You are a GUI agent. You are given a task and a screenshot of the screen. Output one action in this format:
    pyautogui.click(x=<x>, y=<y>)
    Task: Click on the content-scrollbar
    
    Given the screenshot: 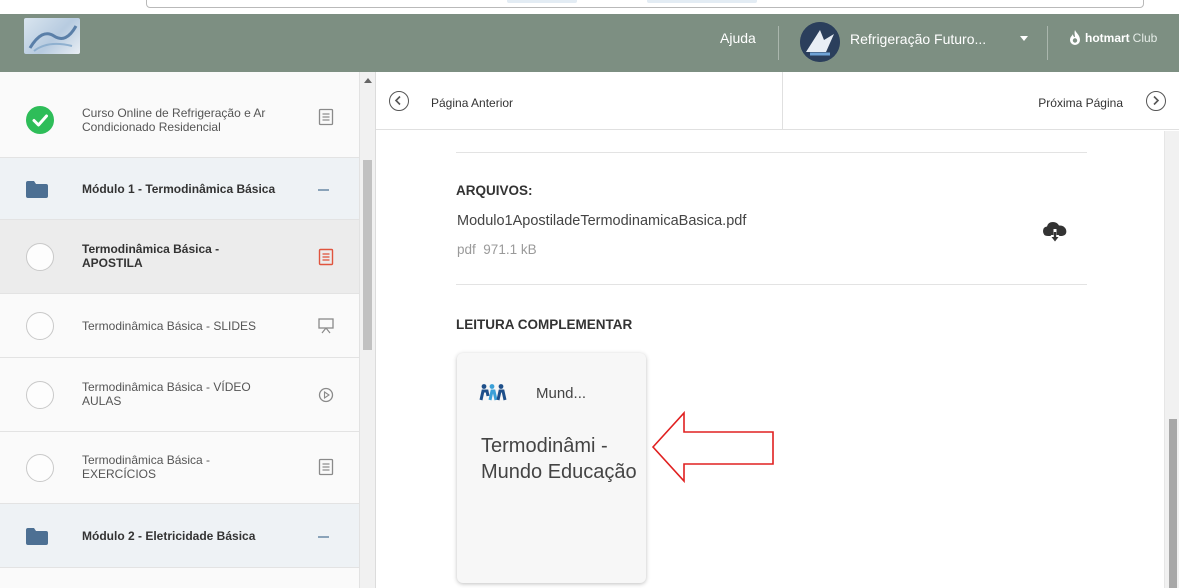 What is the action you would take?
    pyautogui.click(x=1171, y=359)
    